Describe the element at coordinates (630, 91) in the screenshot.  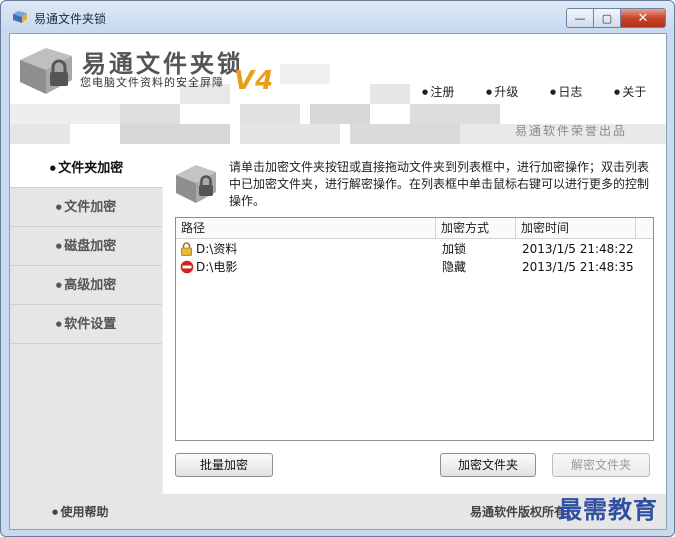
I see `menu-about: 关于` at that location.